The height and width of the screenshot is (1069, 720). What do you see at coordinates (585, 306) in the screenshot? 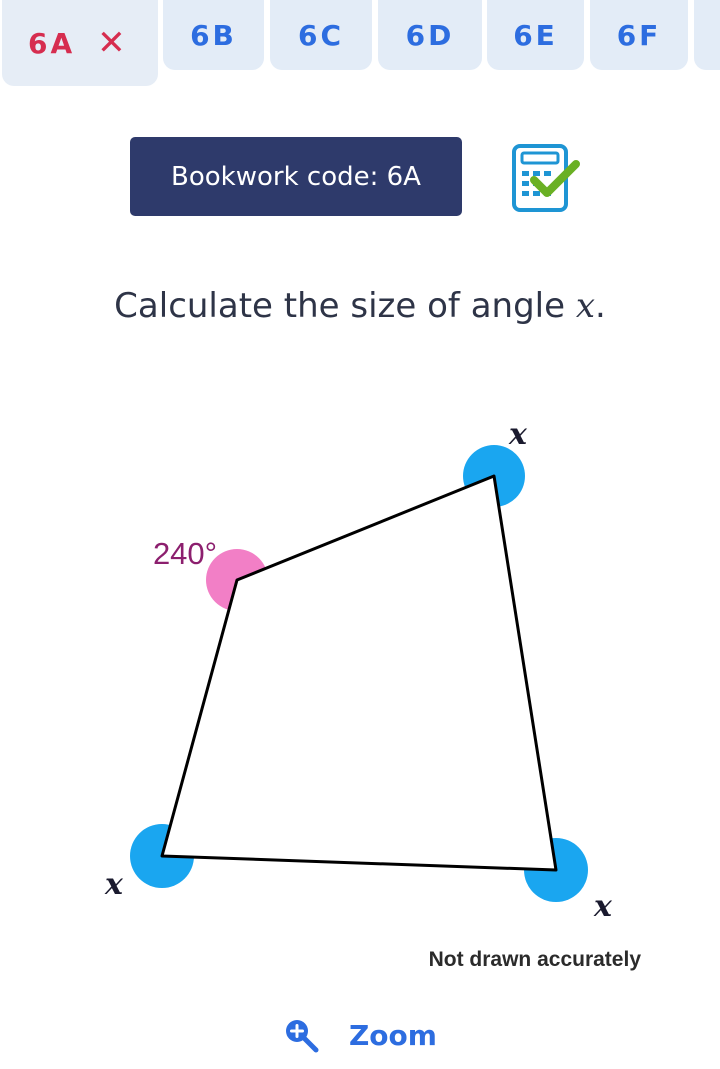
I see `question-variable: x` at bounding box center [585, 306].